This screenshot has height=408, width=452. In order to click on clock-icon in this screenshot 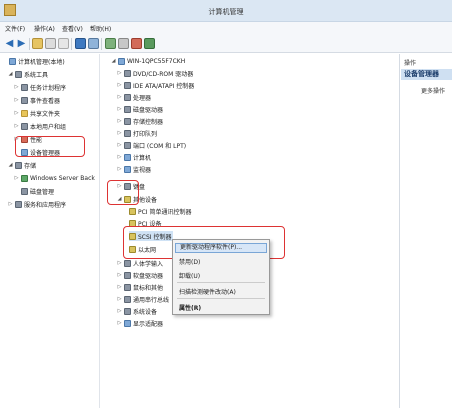, I will do `click(24, 87)`.